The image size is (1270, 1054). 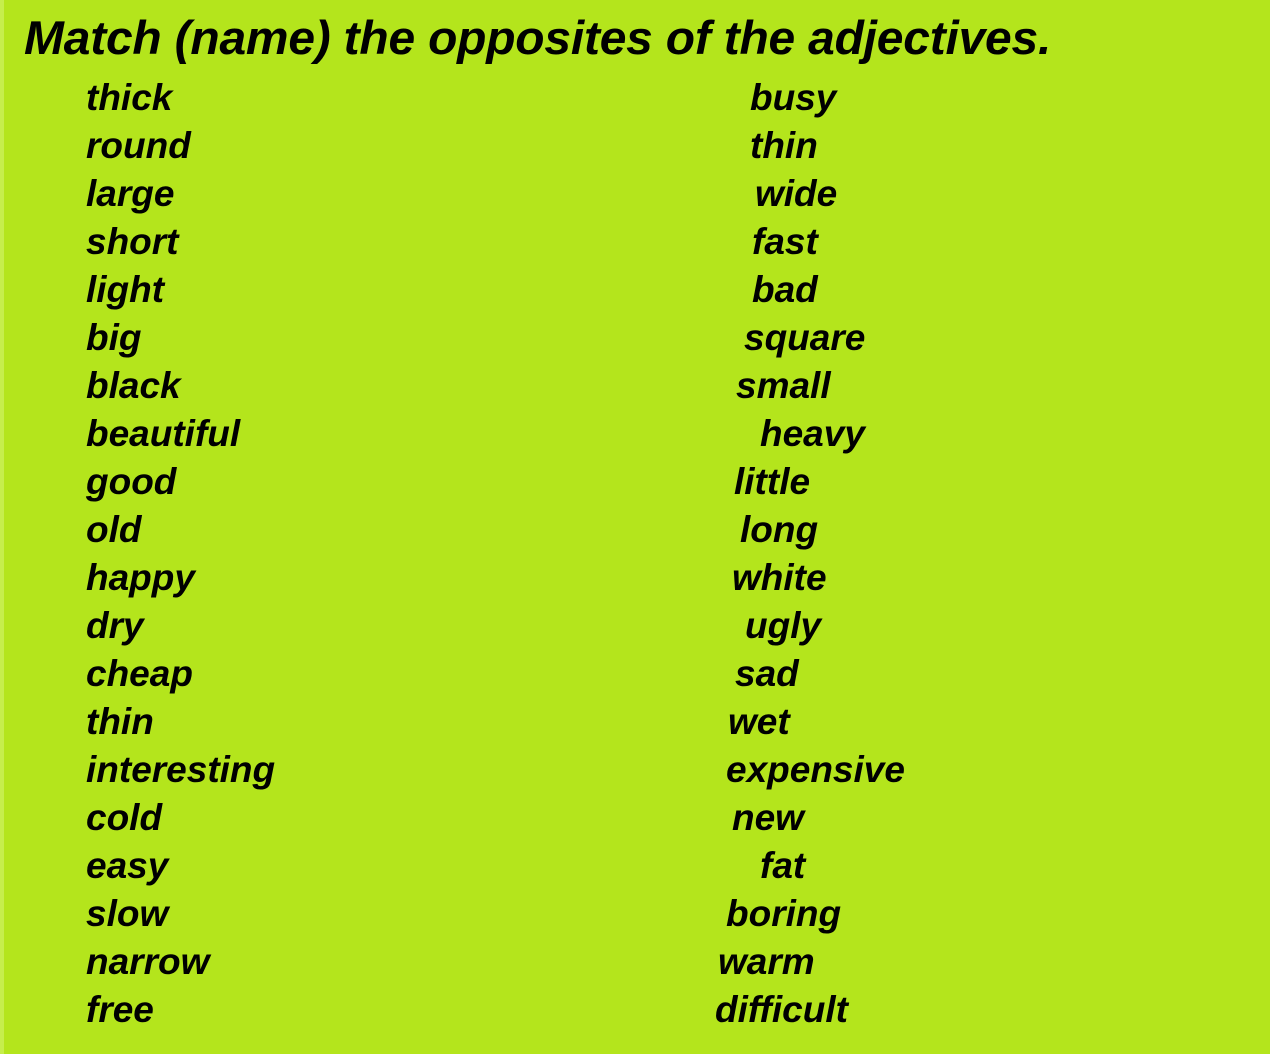 What do you see at coordinates (366, 914) in the screenshot?
I see `adjective-item: slow` at bounding box center [366, 914].